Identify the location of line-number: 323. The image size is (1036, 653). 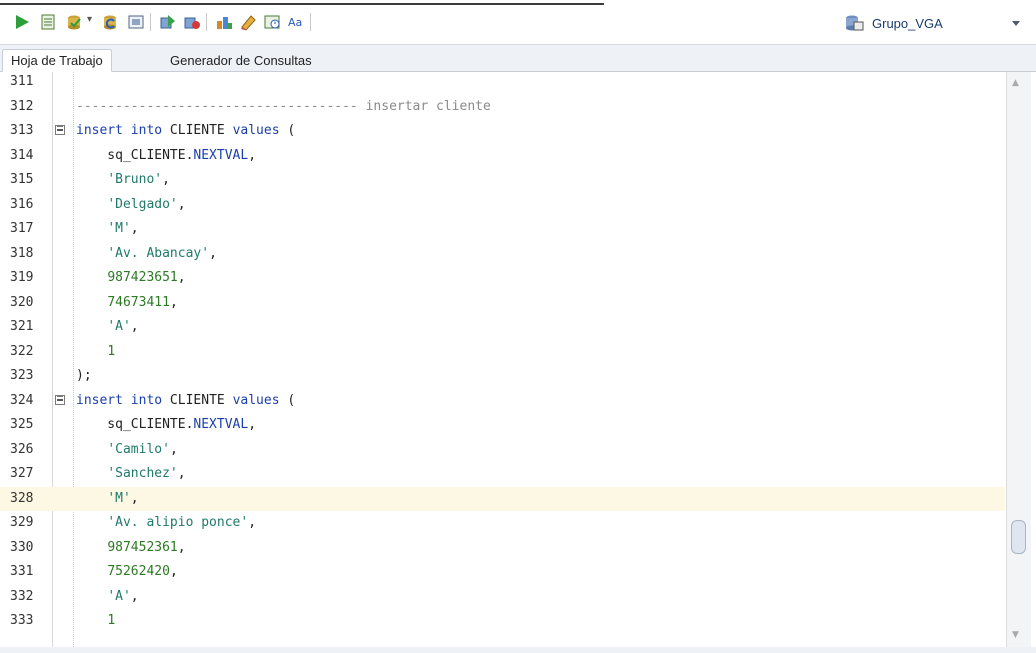
(22, 375).